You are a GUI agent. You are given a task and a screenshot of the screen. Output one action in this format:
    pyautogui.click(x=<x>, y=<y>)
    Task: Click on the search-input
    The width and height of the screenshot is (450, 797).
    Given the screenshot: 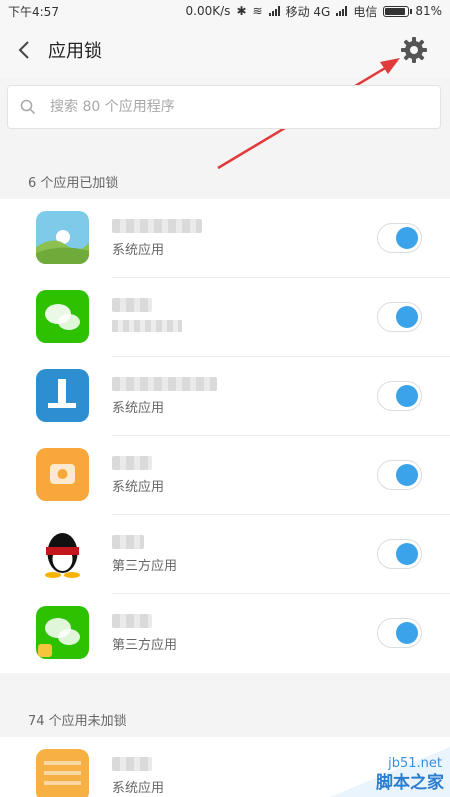 What is the action you would take?
    pyautogui.click(x=230, y=107)
    